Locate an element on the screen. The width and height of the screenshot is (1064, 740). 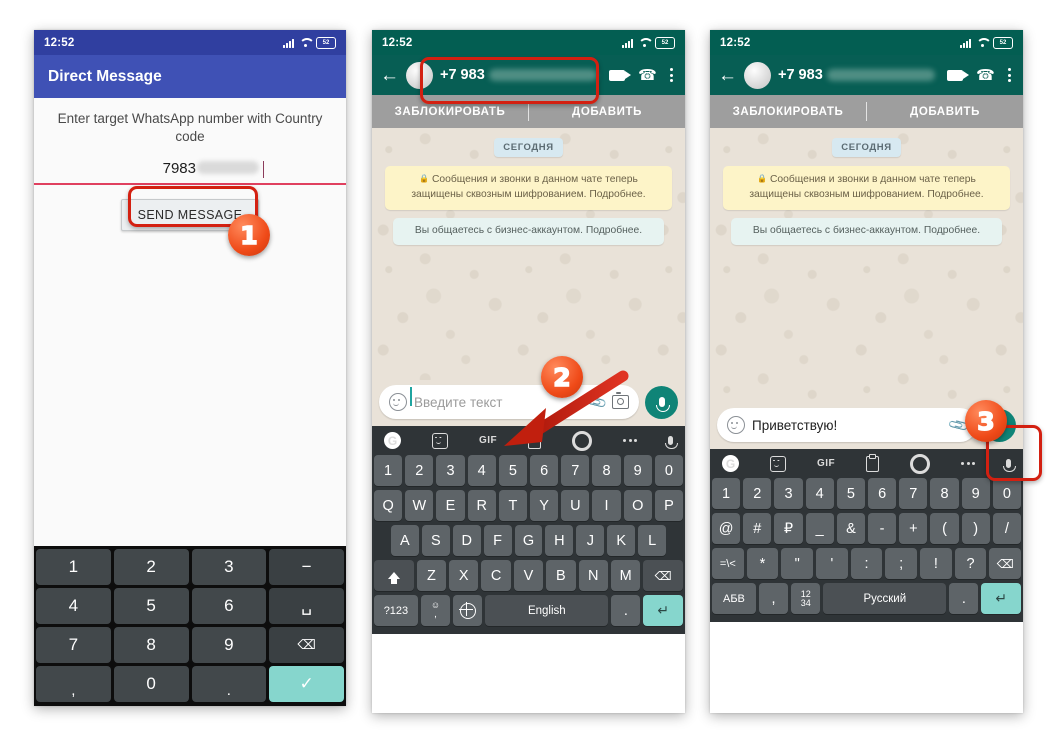
avatar is located at coordinates (757, 75).